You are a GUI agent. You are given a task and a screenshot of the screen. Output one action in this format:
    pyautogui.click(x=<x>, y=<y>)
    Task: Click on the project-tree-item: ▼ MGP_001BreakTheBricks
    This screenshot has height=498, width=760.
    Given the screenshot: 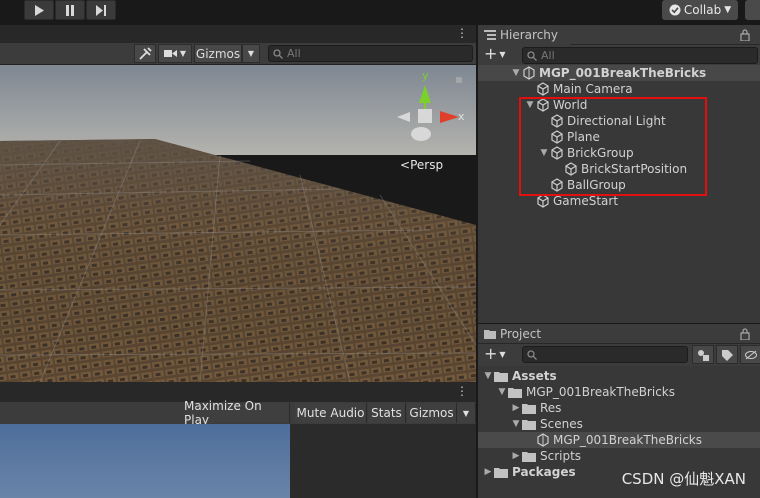 What is the action you would take?
    pyautogui.click(x=619, y=392)
    